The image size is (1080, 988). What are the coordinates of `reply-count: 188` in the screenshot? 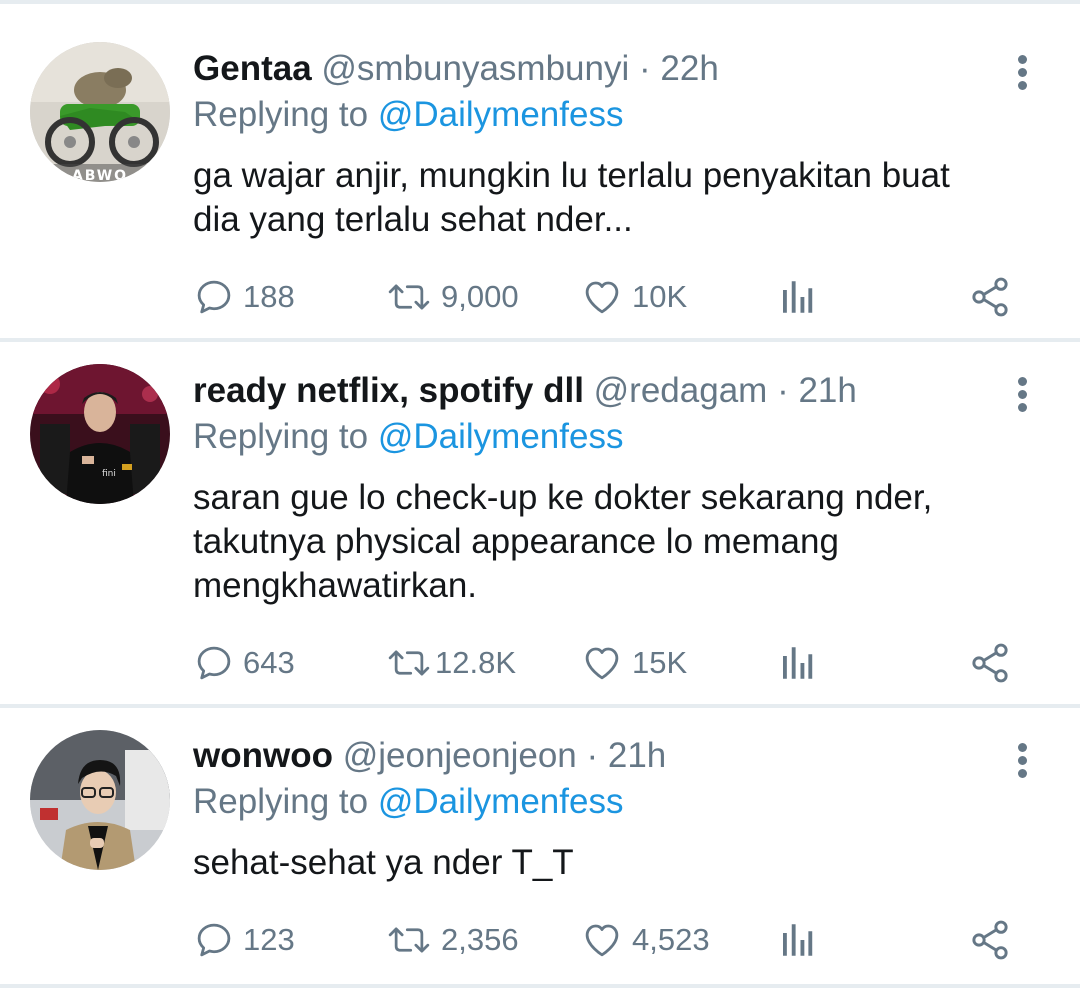 It's located at (269, 296).